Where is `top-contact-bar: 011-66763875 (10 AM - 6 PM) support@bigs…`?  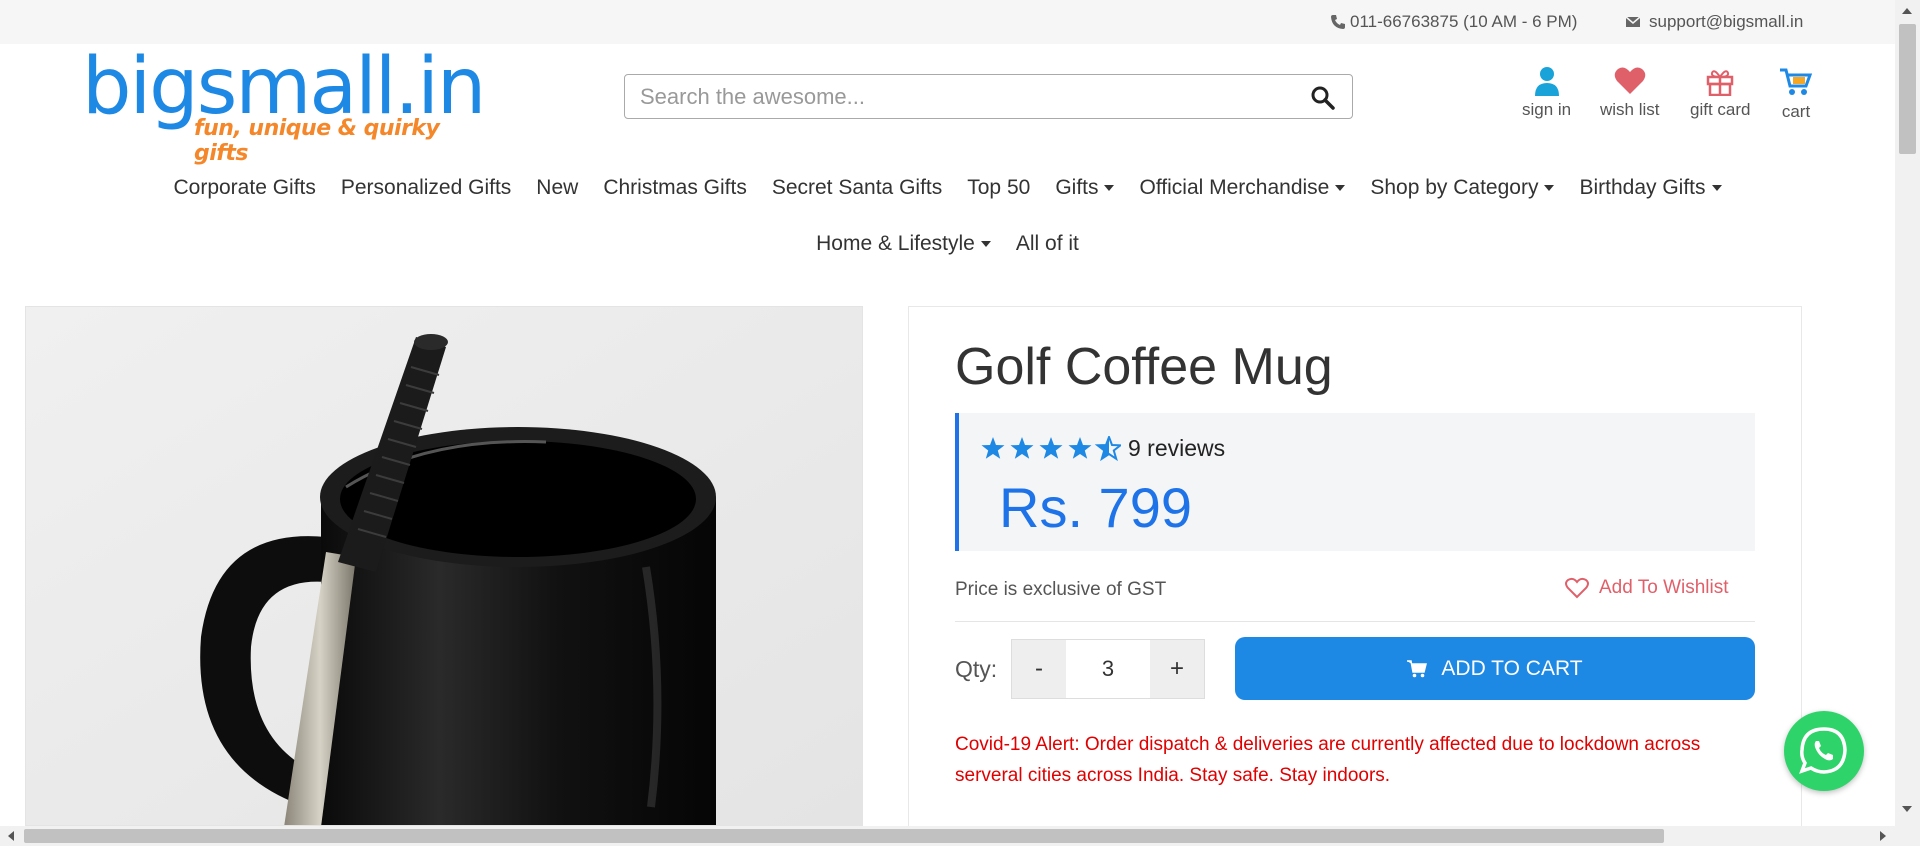 top-contact-bar: 011-66763875 (10 AM - 6 PM) support@bigs… is located at coordinates (947, 22).